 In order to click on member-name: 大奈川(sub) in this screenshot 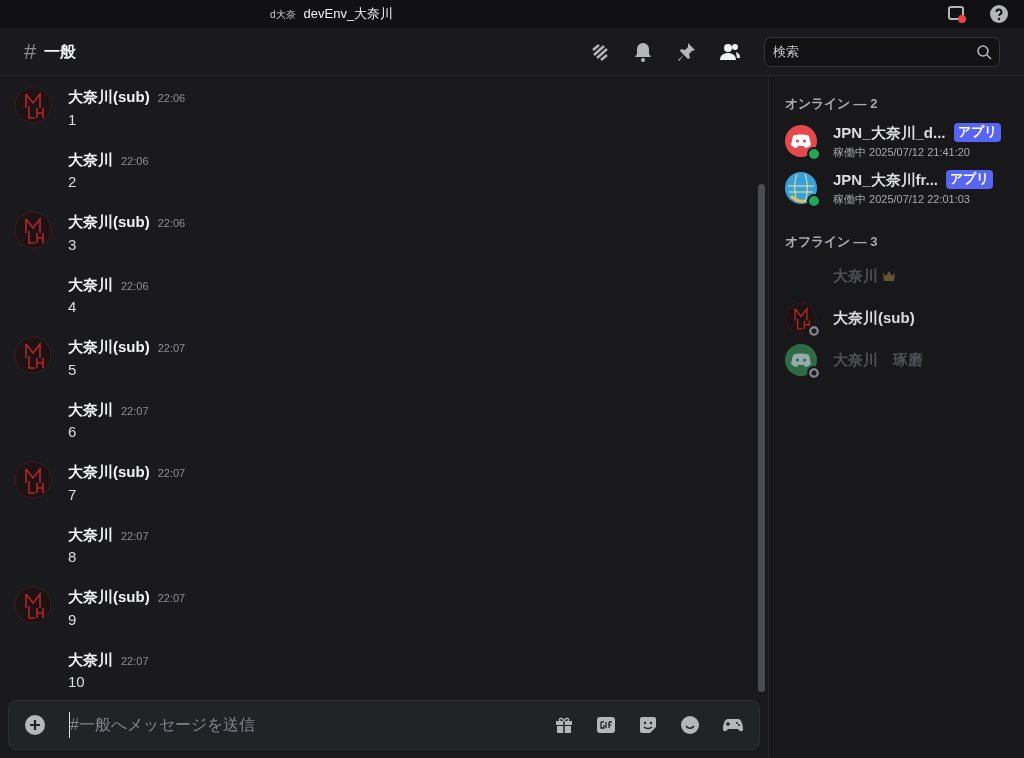, I will do `click(874, 317)`.